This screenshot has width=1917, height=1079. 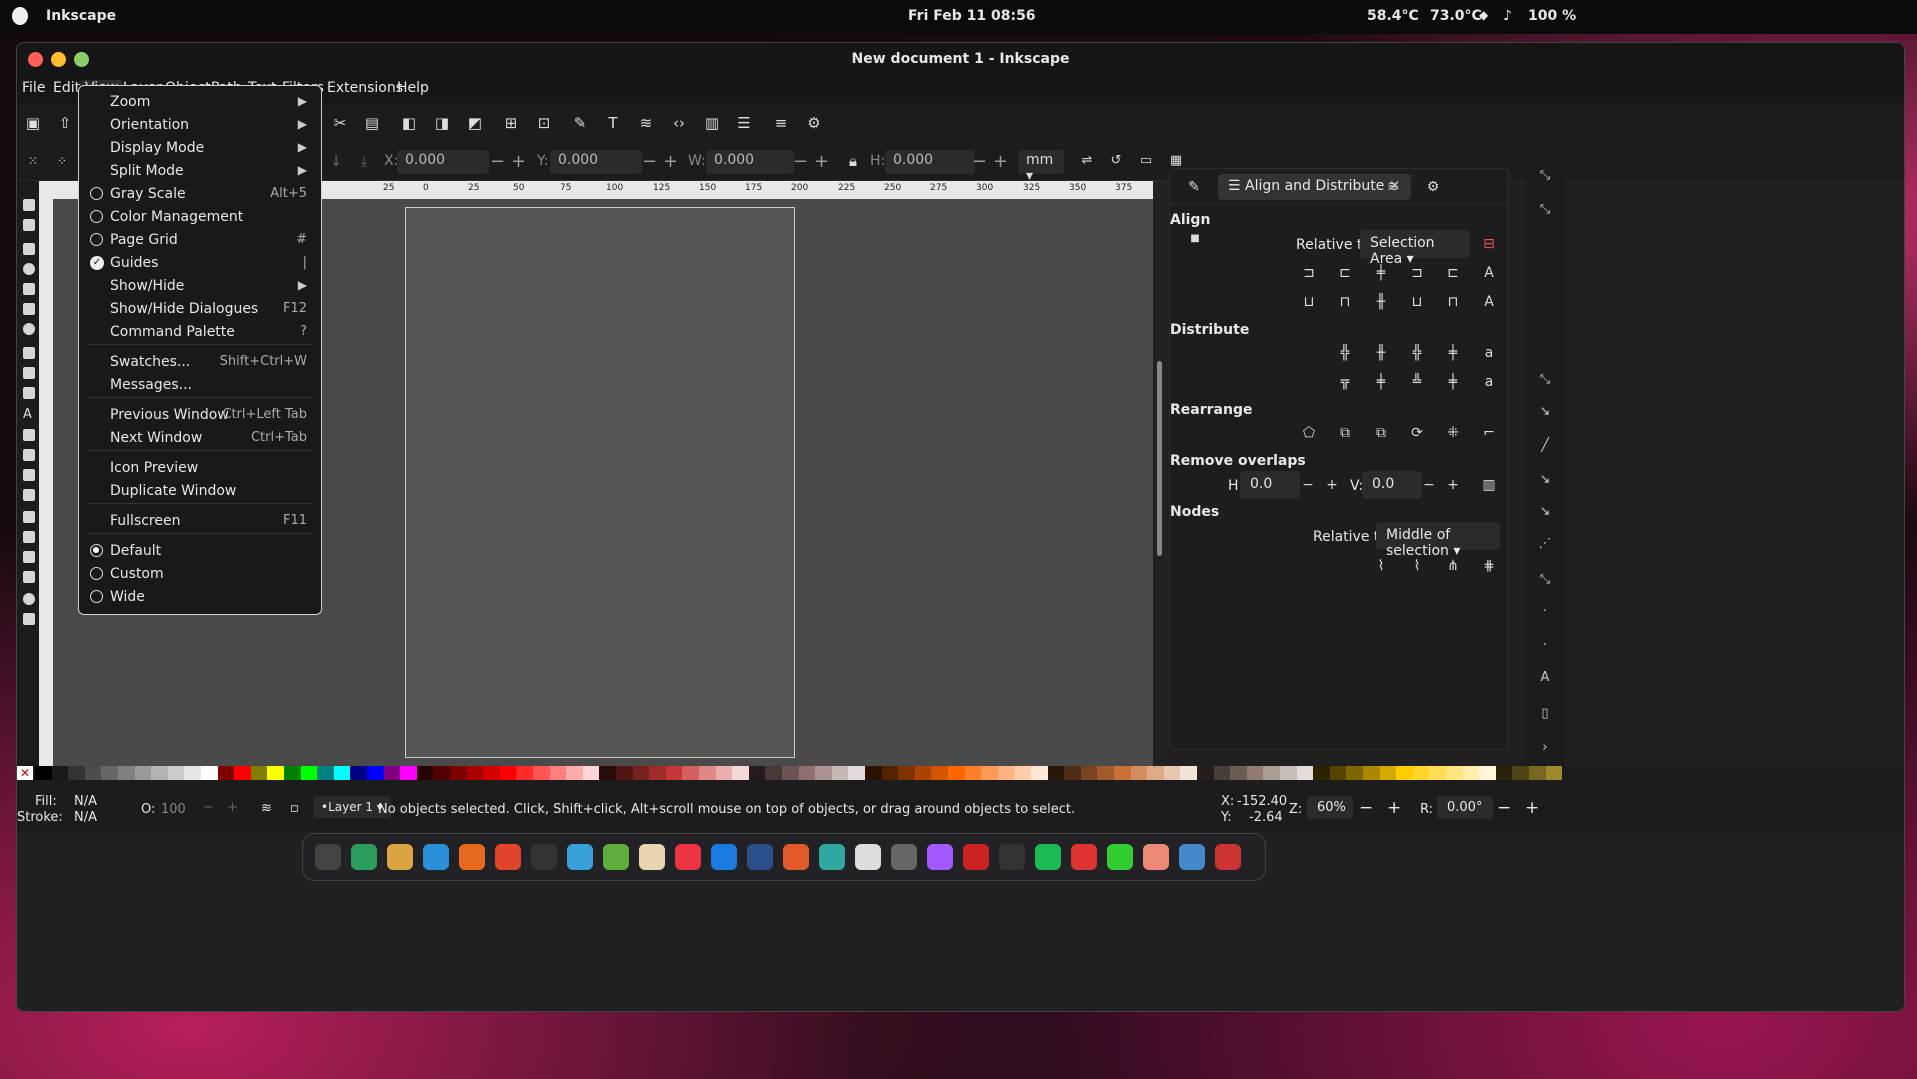 I want to click on distribute-right-icon: ╬, so click(x=1417, y=353).